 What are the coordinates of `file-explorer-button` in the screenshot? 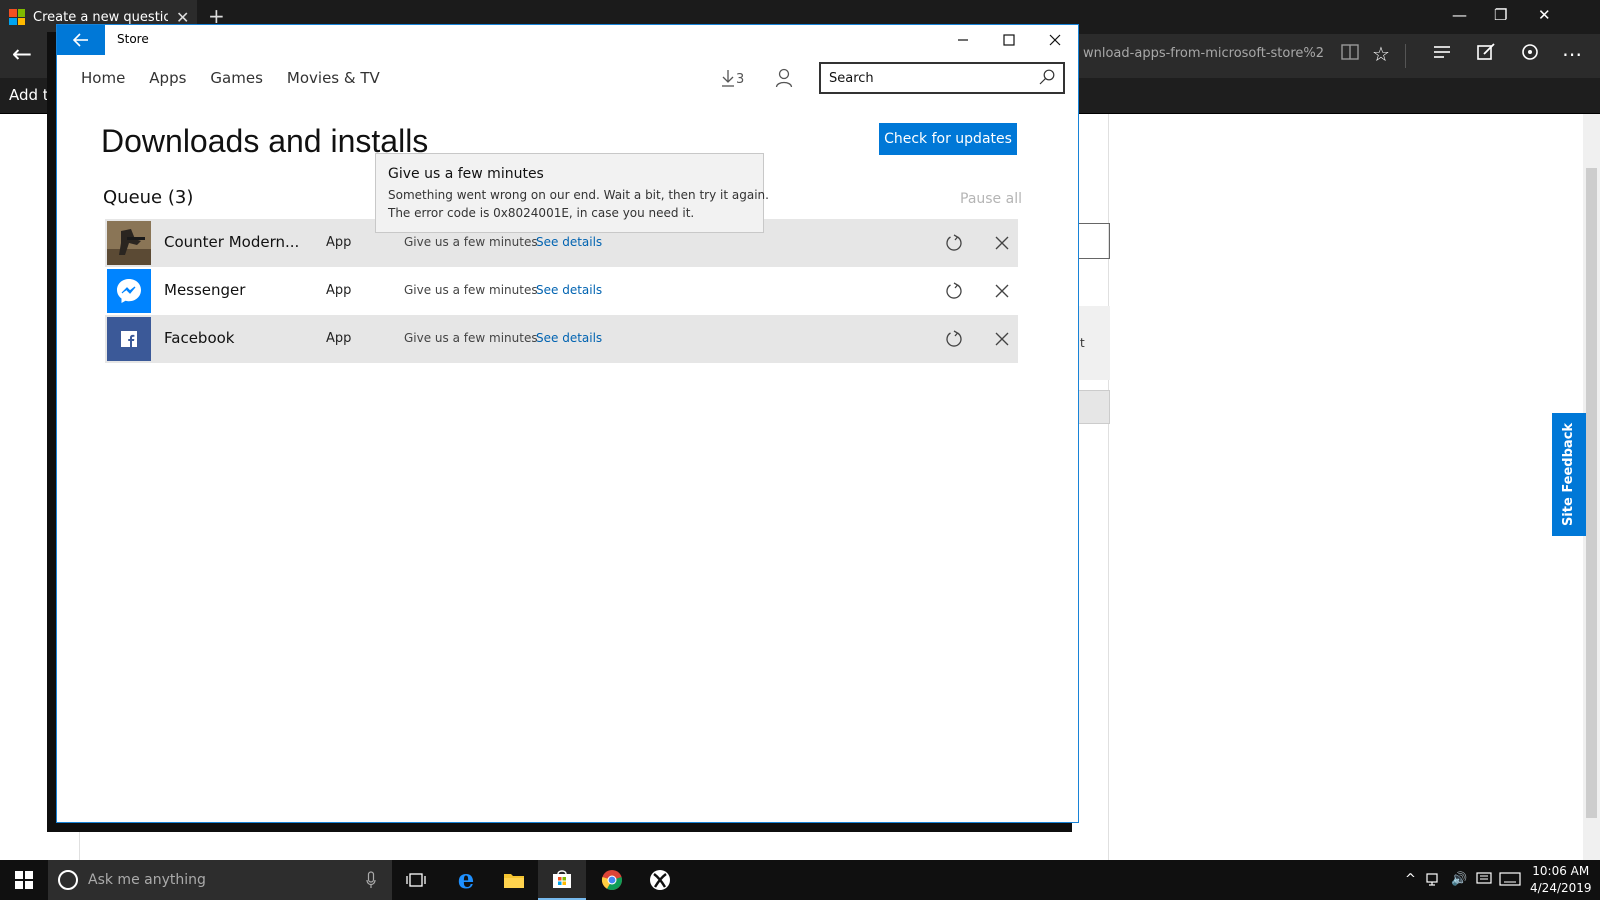 It's located at (514, 880).